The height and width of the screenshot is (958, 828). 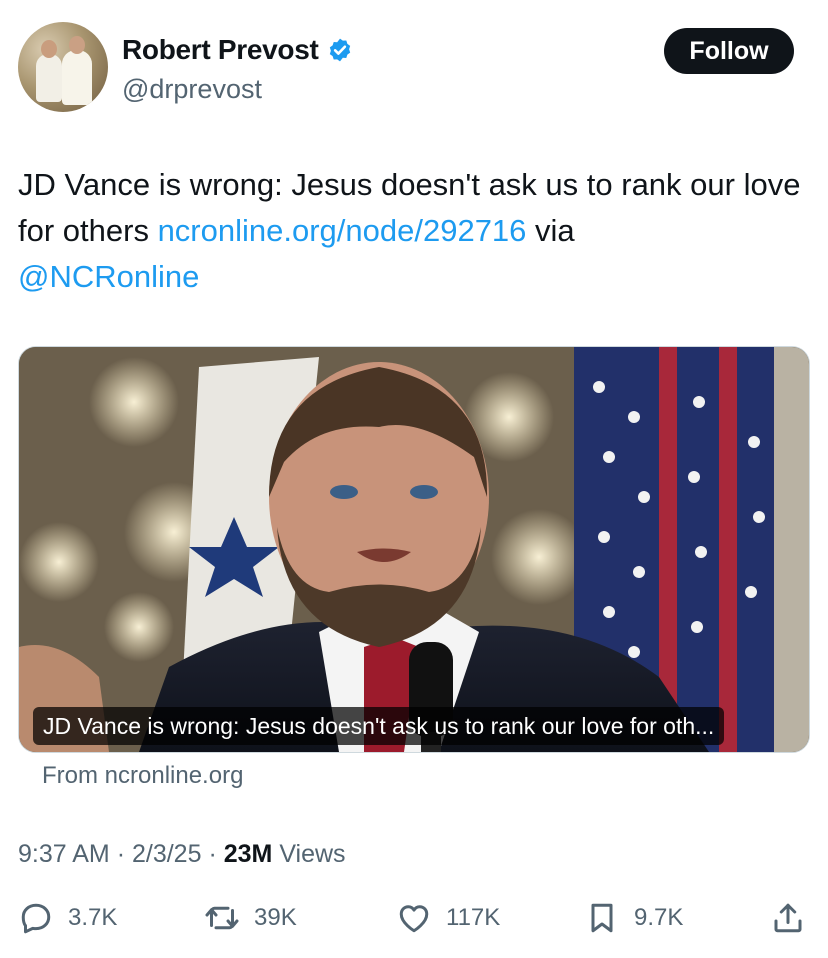 What do you see at coordinates (222, 918) in the screenshot?
I see `repost-icon` at bounding box center [222, 918].